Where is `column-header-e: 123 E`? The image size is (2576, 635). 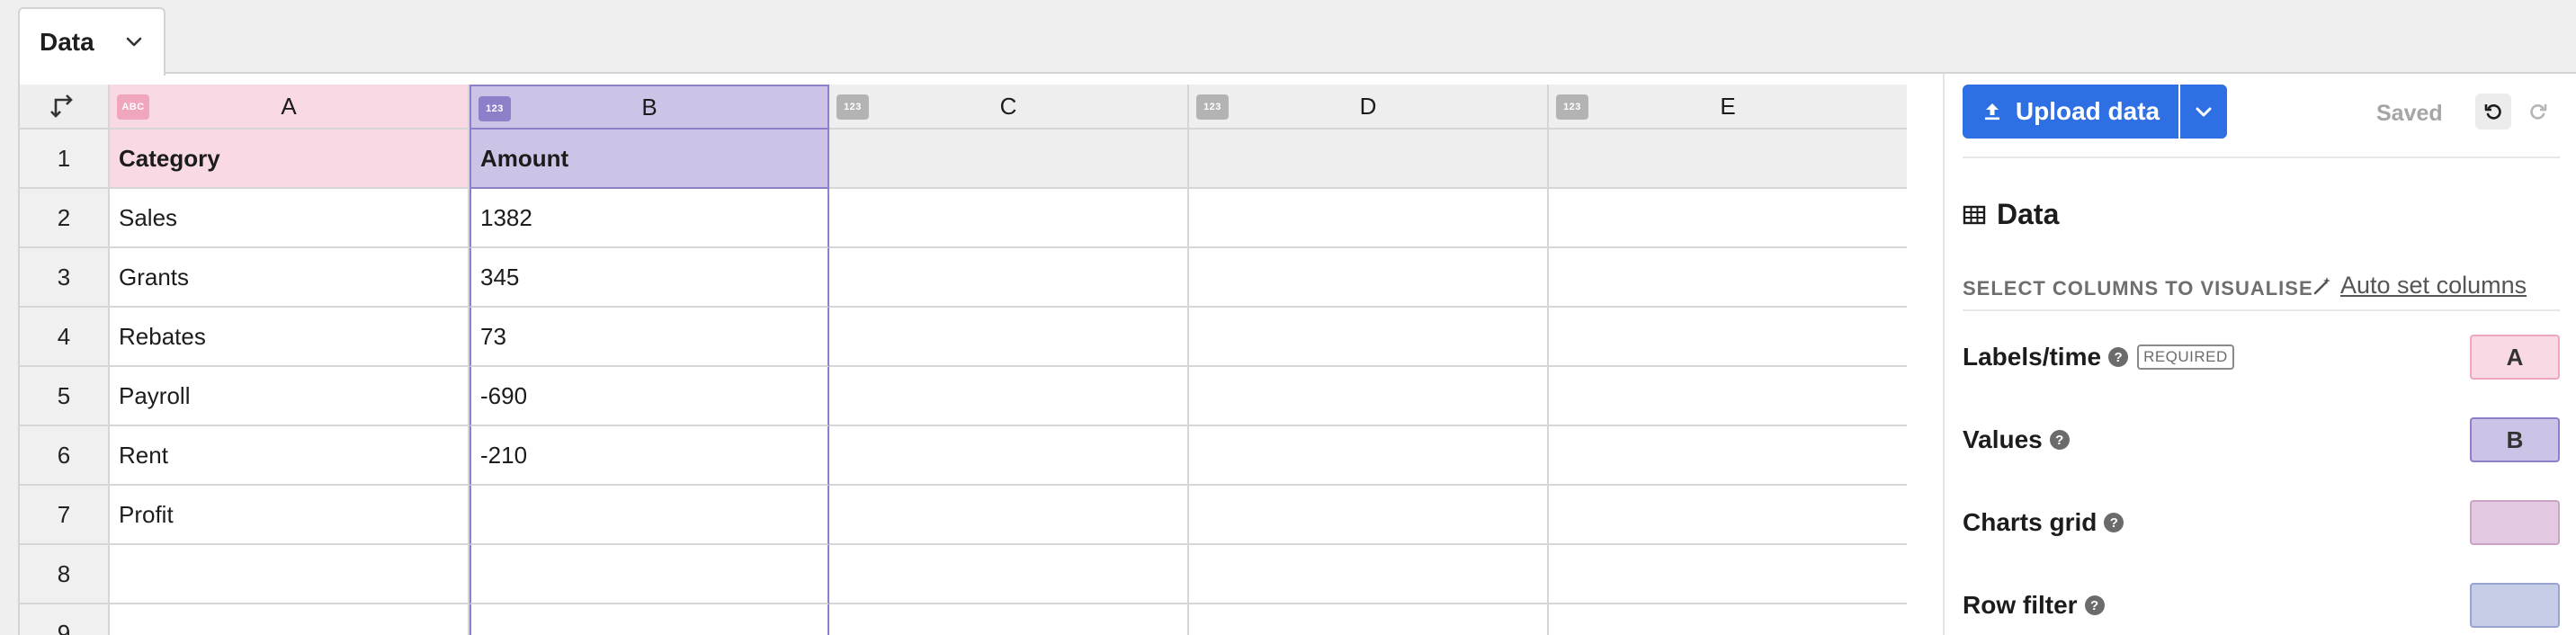
column-header-e: 123 E is located at coordinates (1728, 107).